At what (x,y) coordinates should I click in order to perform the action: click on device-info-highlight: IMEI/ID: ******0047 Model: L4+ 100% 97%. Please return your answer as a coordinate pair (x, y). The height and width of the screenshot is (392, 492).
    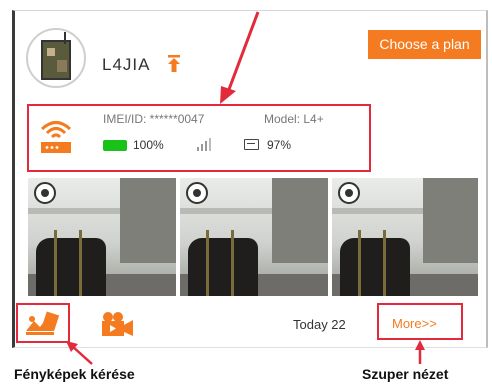
    Looking at the image, I should click on (199, 138).